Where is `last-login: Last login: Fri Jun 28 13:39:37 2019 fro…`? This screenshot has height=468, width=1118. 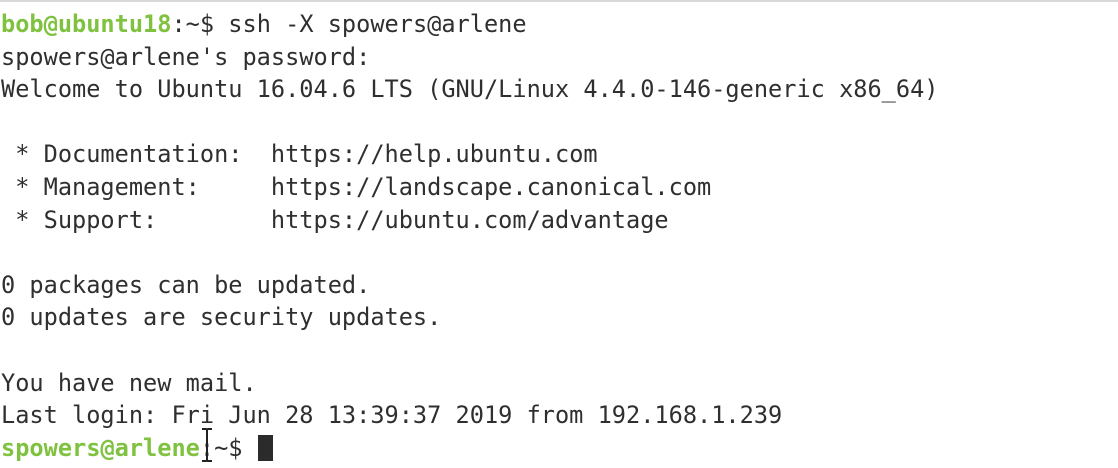
last-login: Last login: Fri Jun 28 13:39:37 2019 fro… is located at coordinates (392, 415).